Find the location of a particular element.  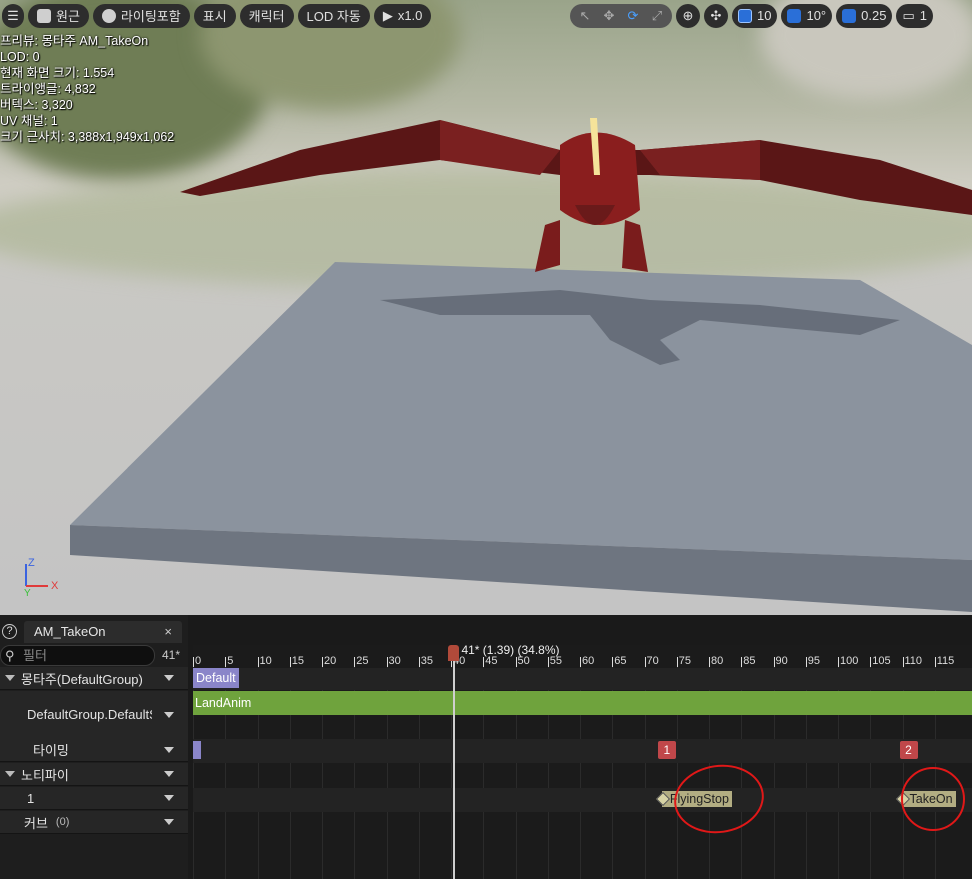

scale-icon: ⤢ is located at coordinates (657, 16).